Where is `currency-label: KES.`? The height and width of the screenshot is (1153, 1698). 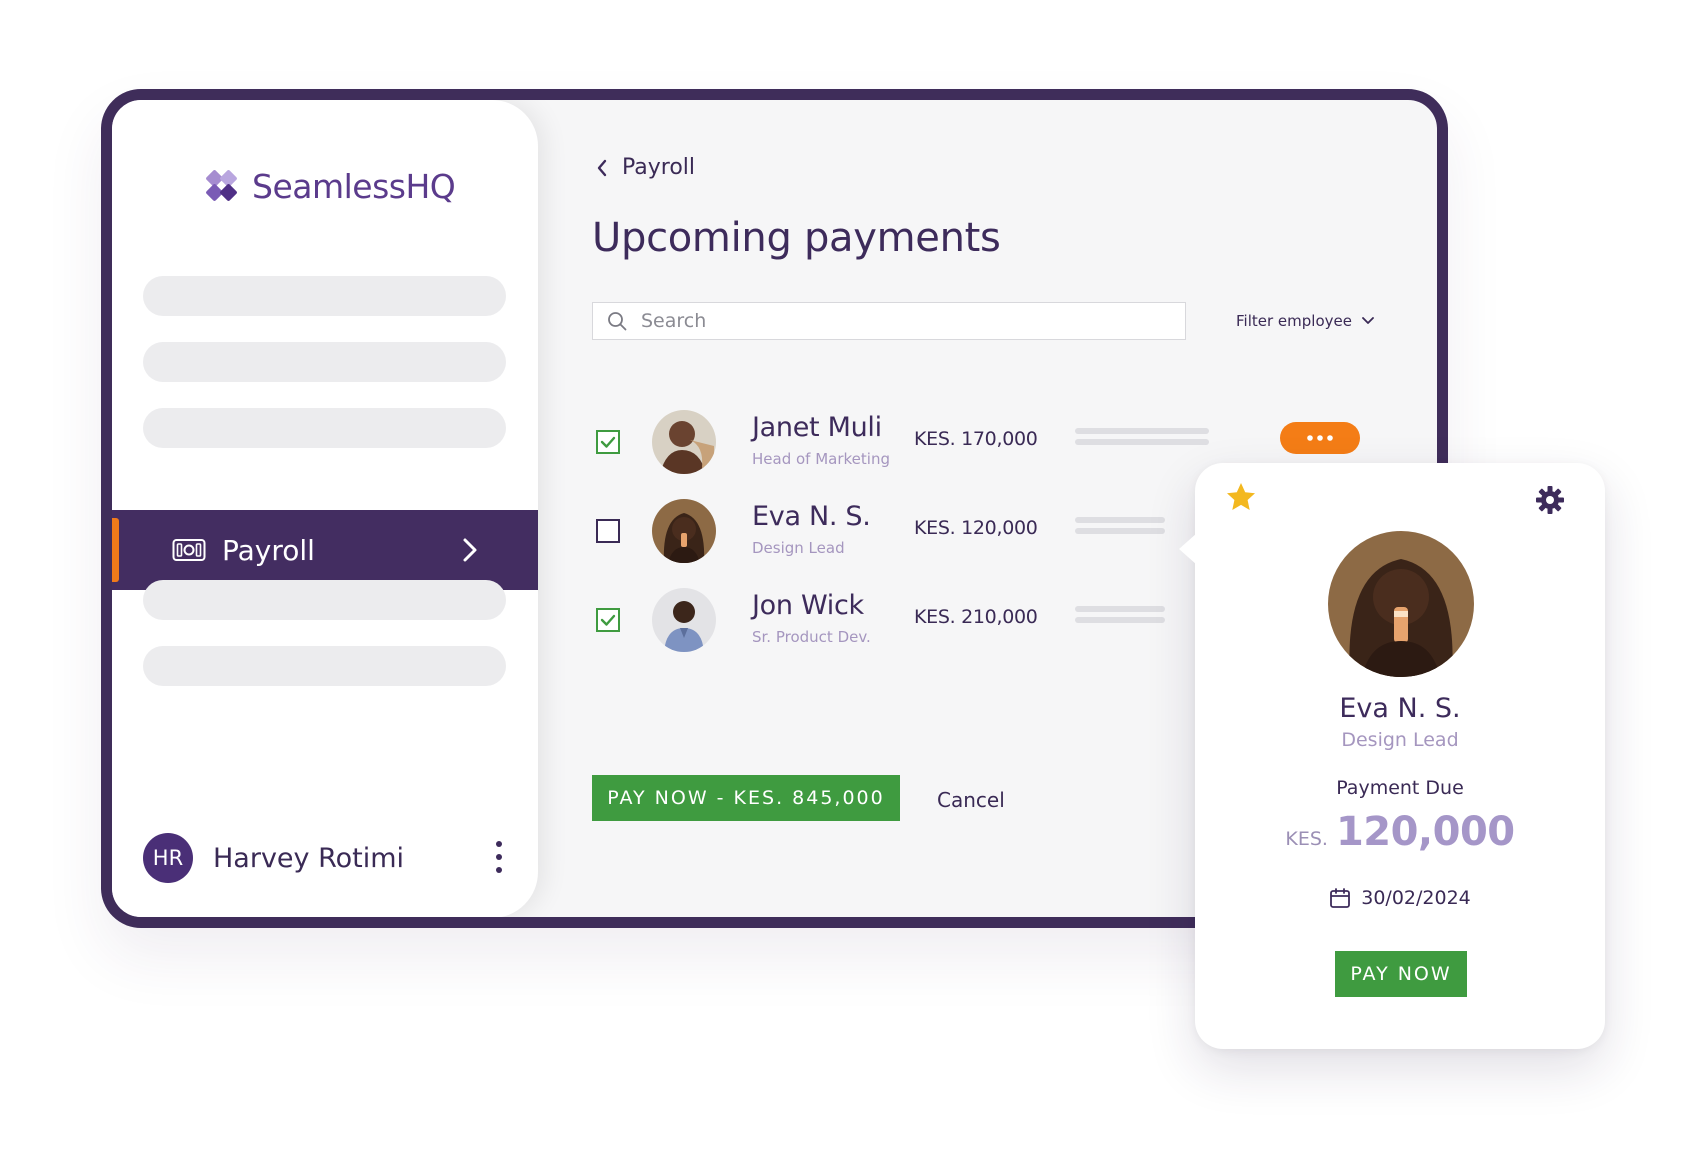 currency-label: KES. is located at coordinates (1306, 839).